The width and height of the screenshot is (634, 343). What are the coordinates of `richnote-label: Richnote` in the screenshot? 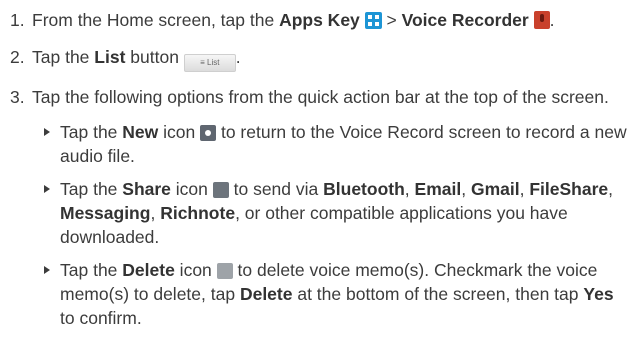 It's located at (198, 213).